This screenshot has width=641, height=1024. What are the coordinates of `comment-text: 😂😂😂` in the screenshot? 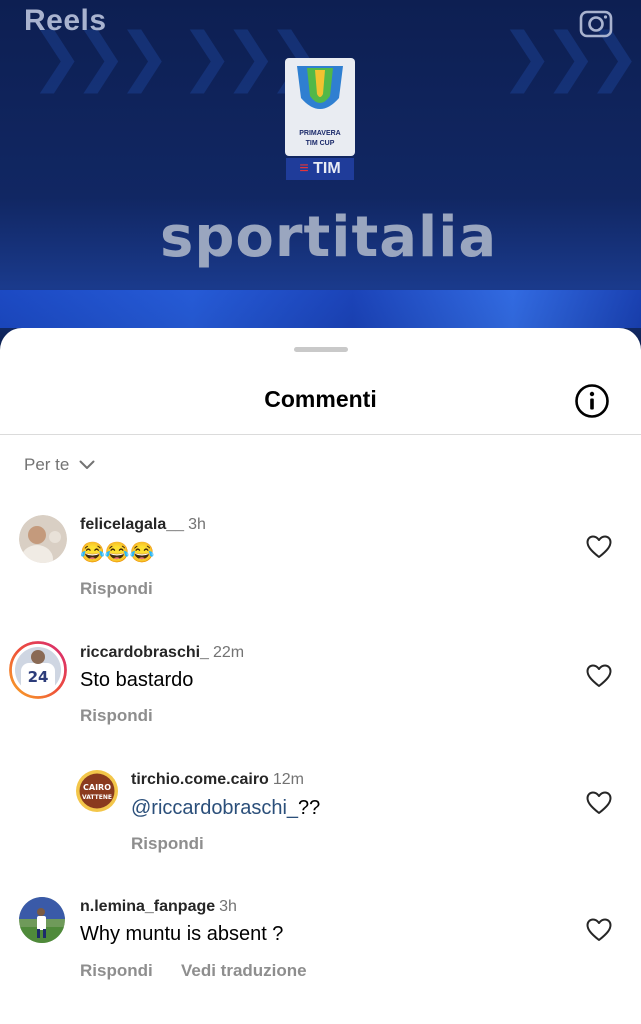 It's located at (117, 553).